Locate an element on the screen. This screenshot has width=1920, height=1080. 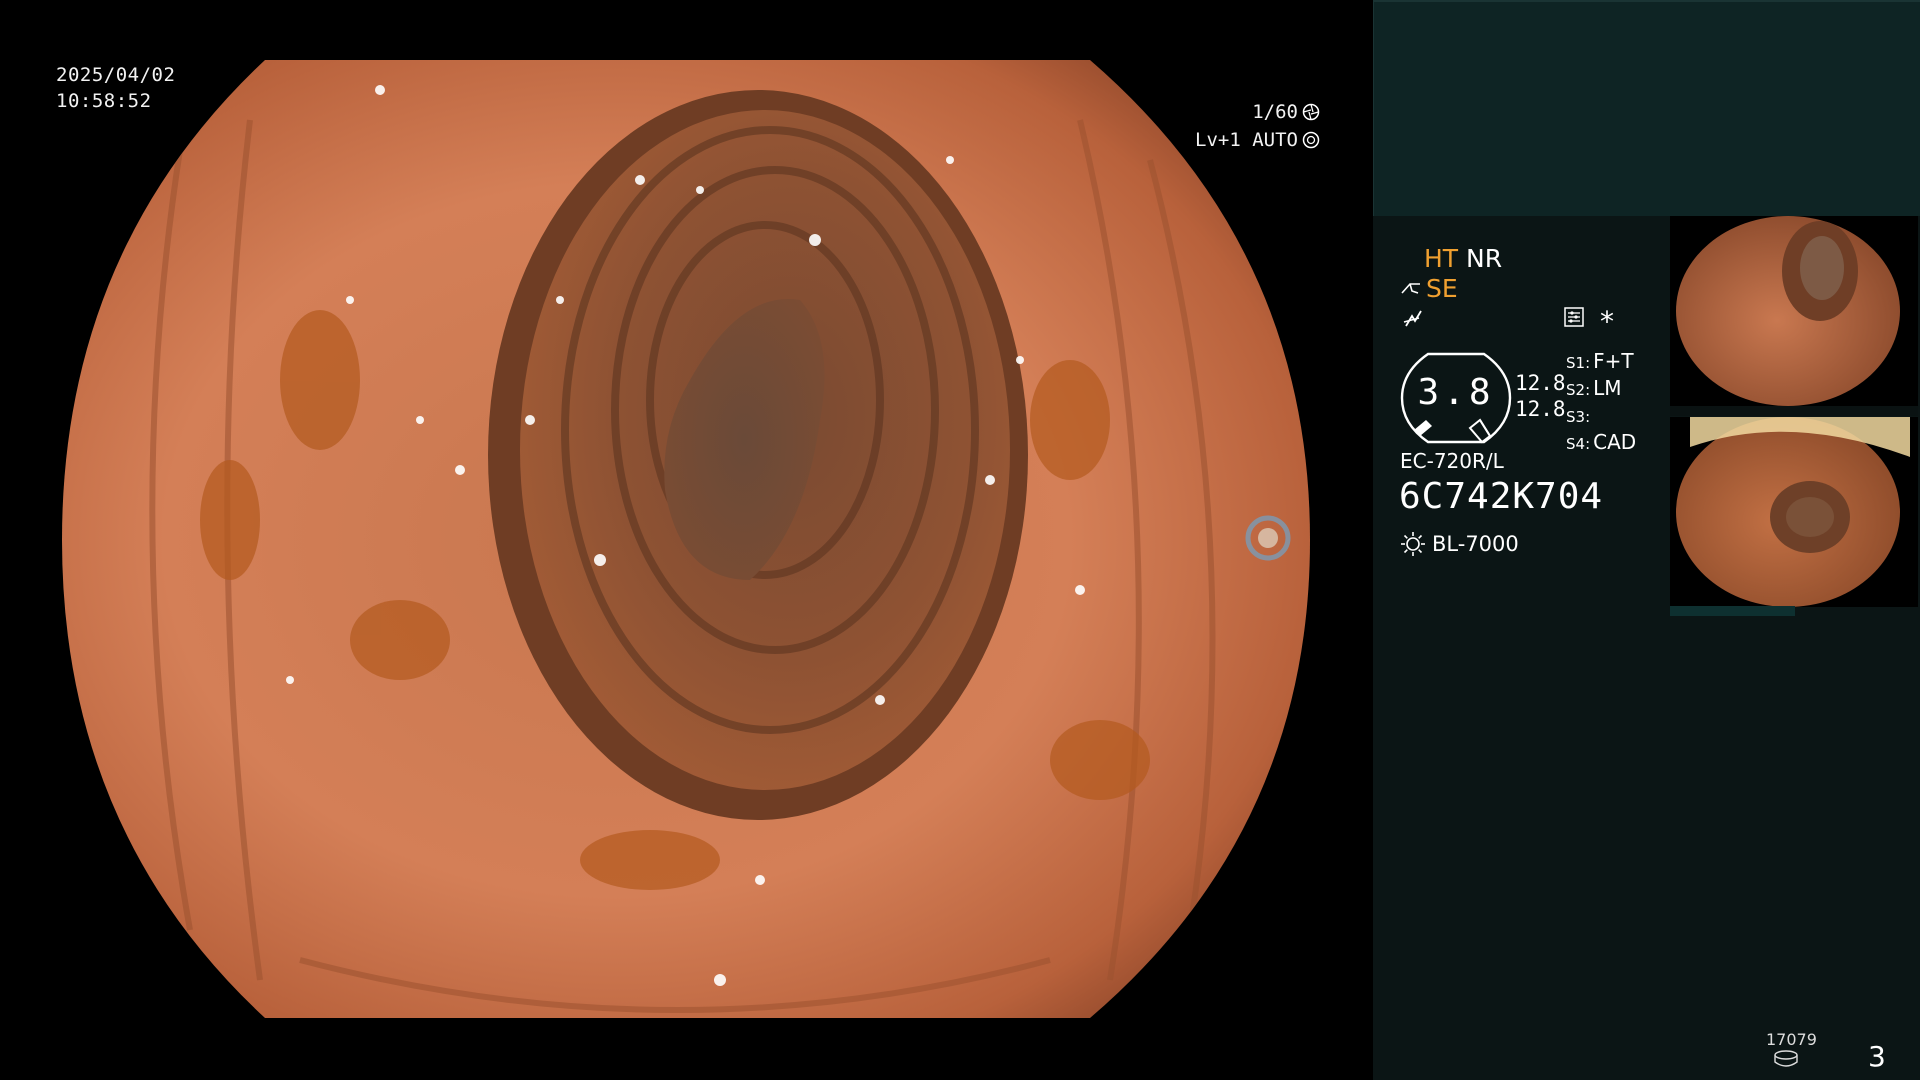
light-source: BL-7000 is located at coordinates (1459, 544).